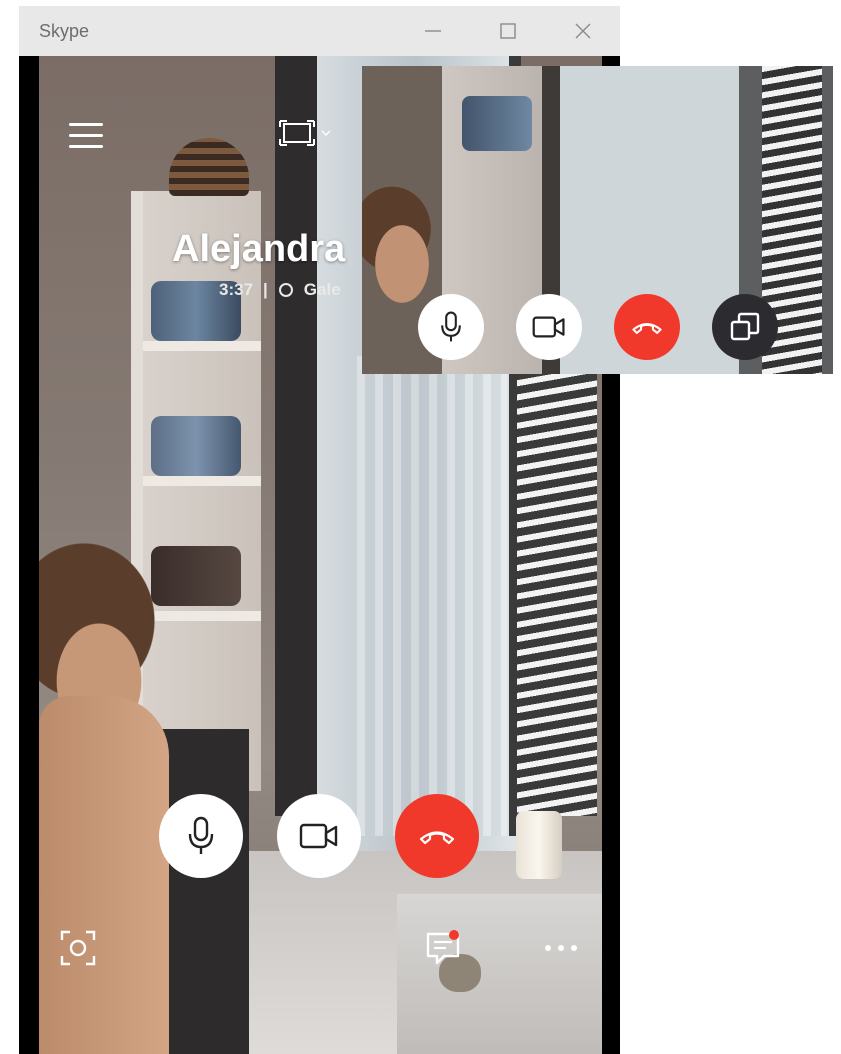  I want to click on camera-snapshot-icon, so click(78, 948).